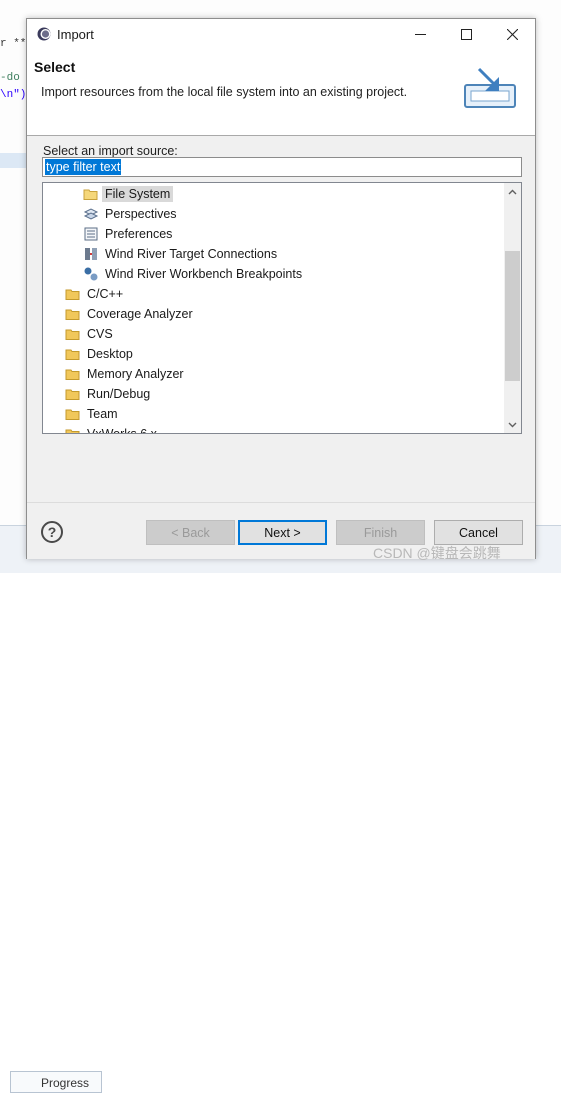 The image size is (561, 1094). What do you see at coordinates (90, 334) in the screenshot?
I see `tree-item-cvs: CVS` at bounding box center [90, 334].